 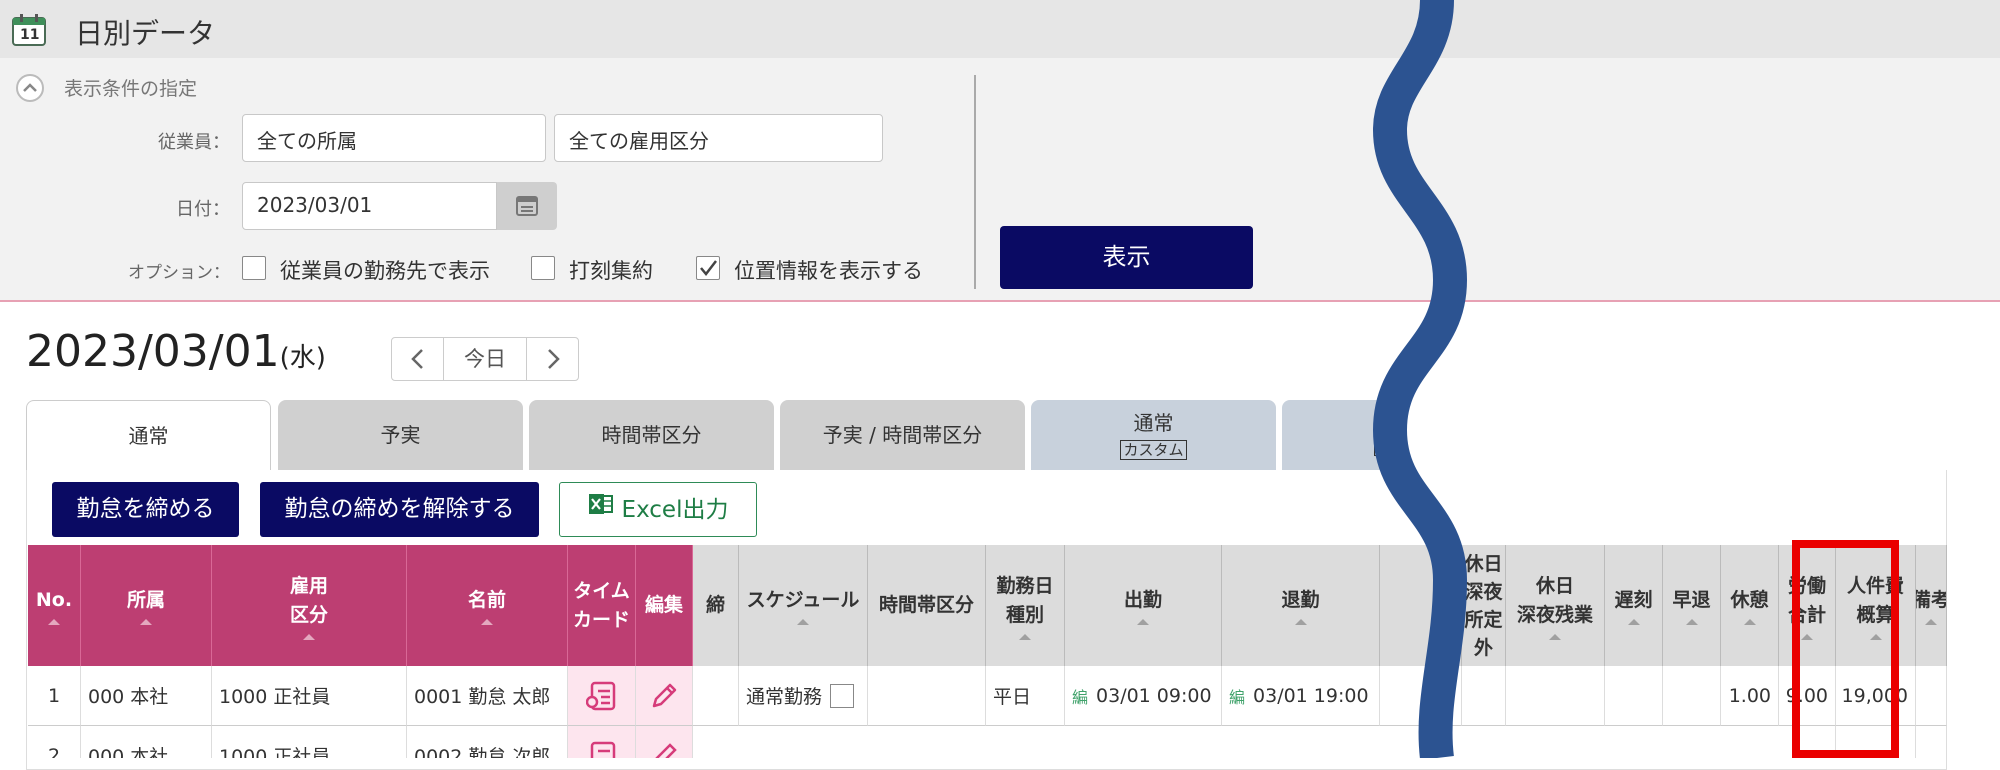 What do you see at coordinates (394, 138) in the screenshot?
I see `affiliation-select: 全ての所属` at bounding box center [394, 138].